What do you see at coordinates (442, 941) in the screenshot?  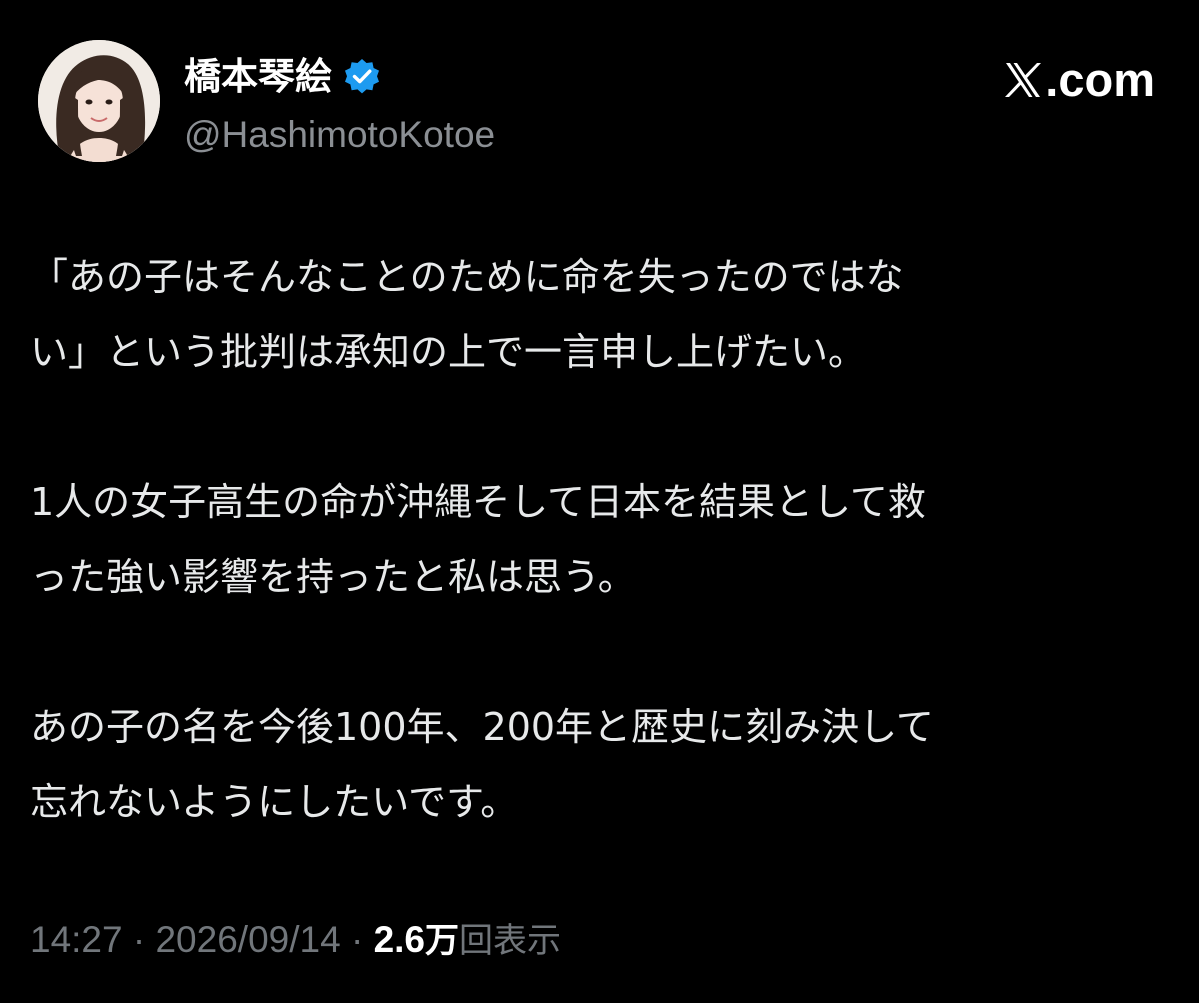 I see `views-unit: 万` at bounding box center [442, 941].